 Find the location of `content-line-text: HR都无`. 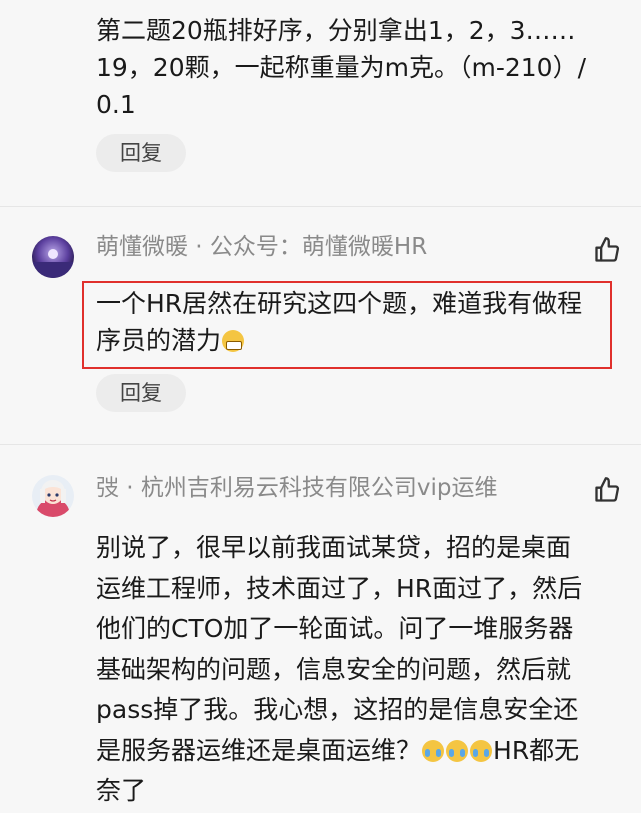

content-line-text: HR都无 is located at coordinates (536, 750).